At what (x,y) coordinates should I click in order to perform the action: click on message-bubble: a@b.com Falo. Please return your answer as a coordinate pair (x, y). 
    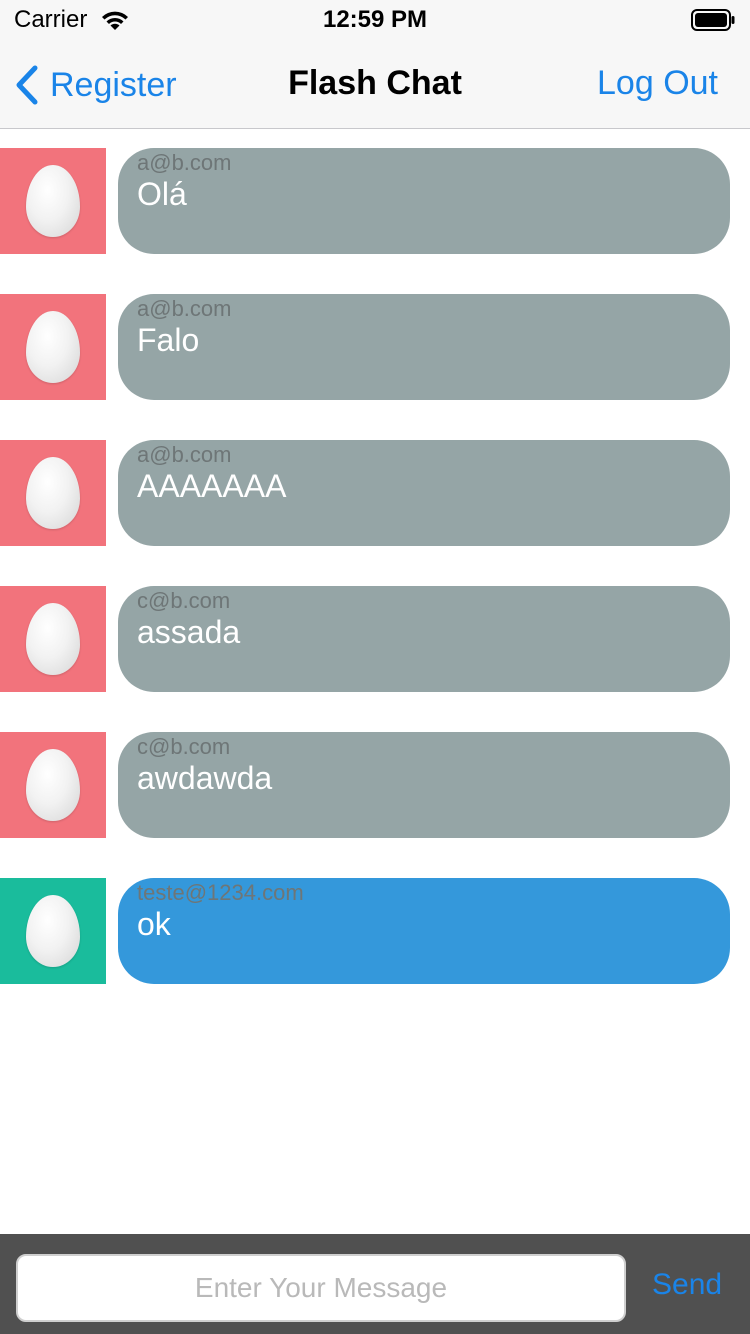
    Looking at the image, I should click on (424, 347).